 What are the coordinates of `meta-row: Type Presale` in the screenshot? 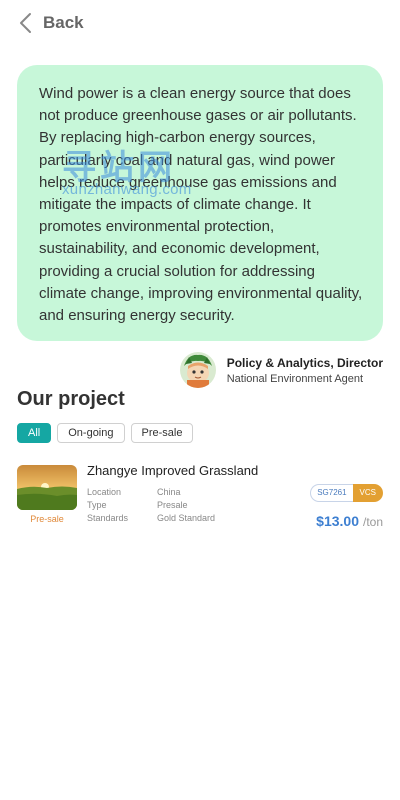 It's located at (151, 505).